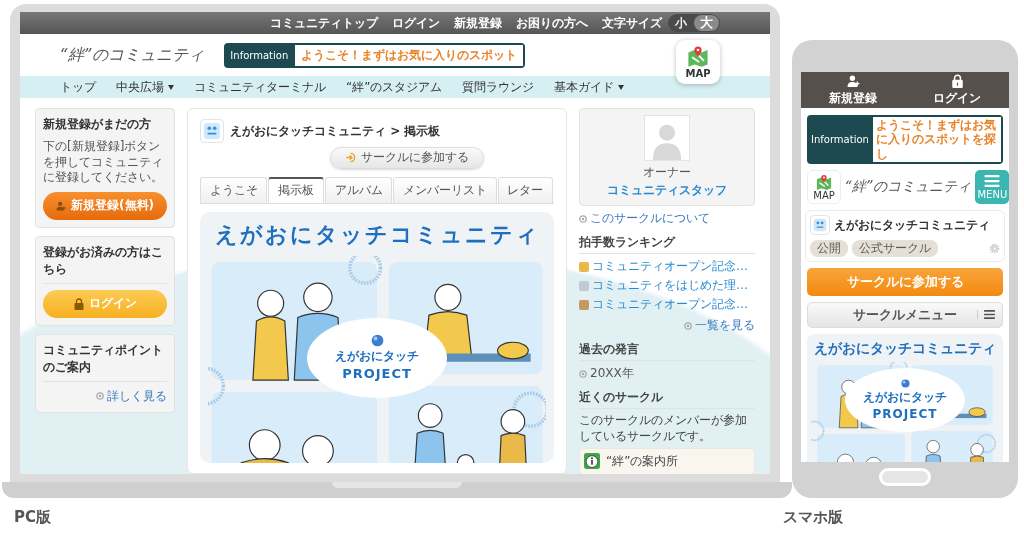 The image size is (1024, 538). Describe the element at coordinates (667, 373) in the screenshot. I see `archive-link: 20XX年` at that location.